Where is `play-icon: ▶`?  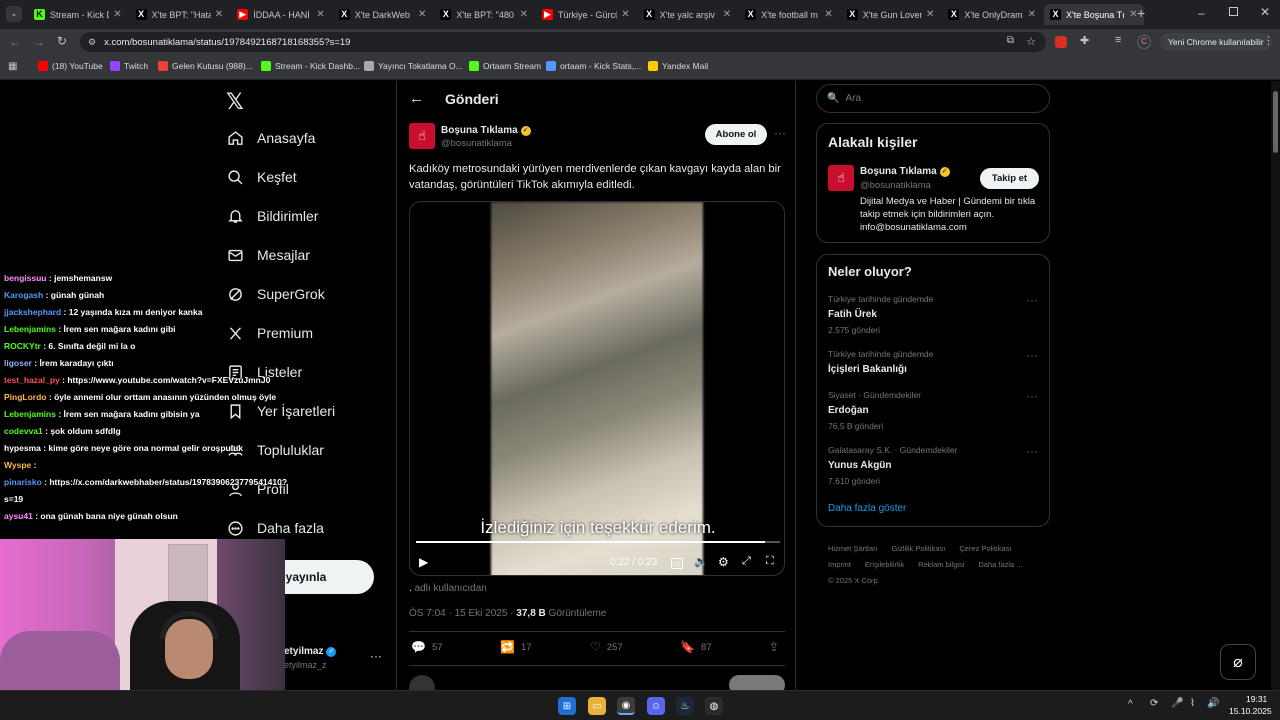
play-icon: ▶ is located at coordinates (423, 562).